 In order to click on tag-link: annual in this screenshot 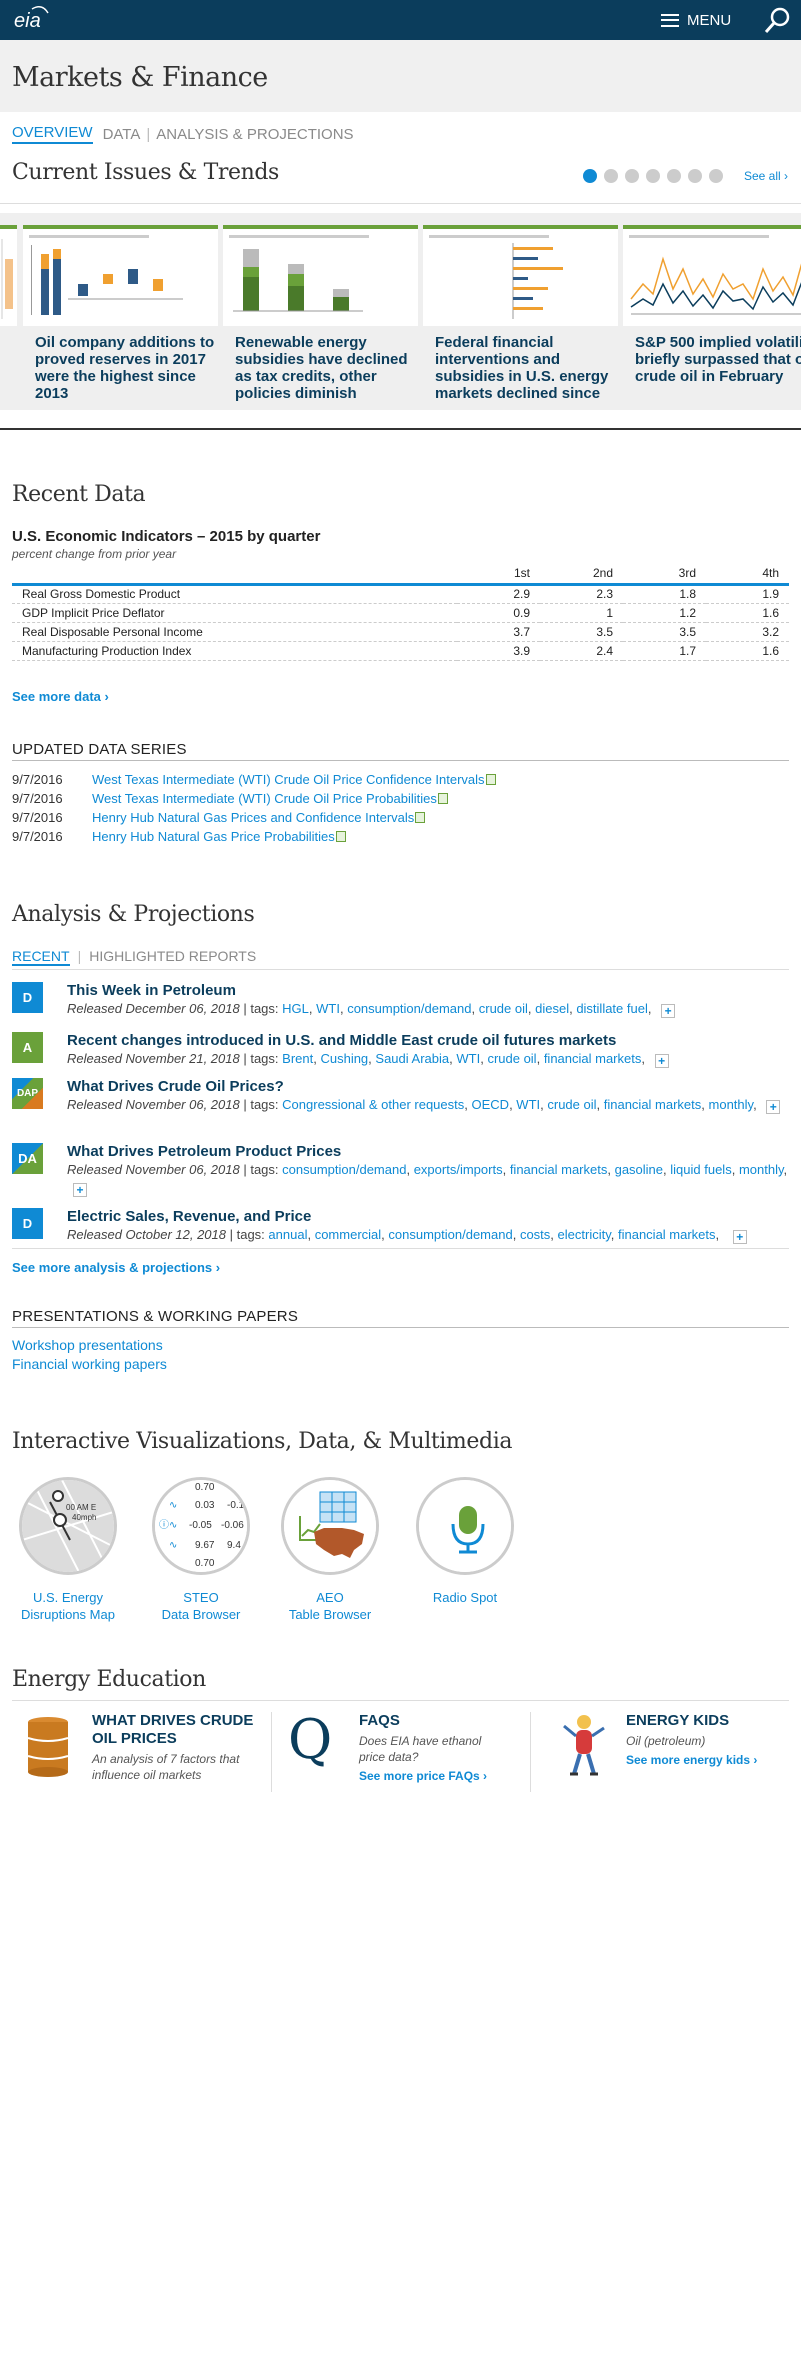, I will do `click(287, 1234)`.